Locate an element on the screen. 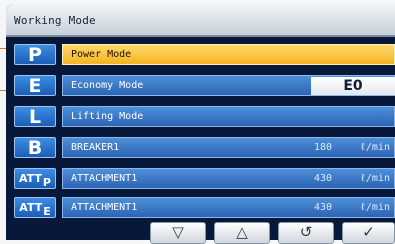 This screenshot has height=244, width=395. mode-row-attachment-p: ATT P ATTACHMENT1 430 ℓ/min is located at coordinates (200, 179).